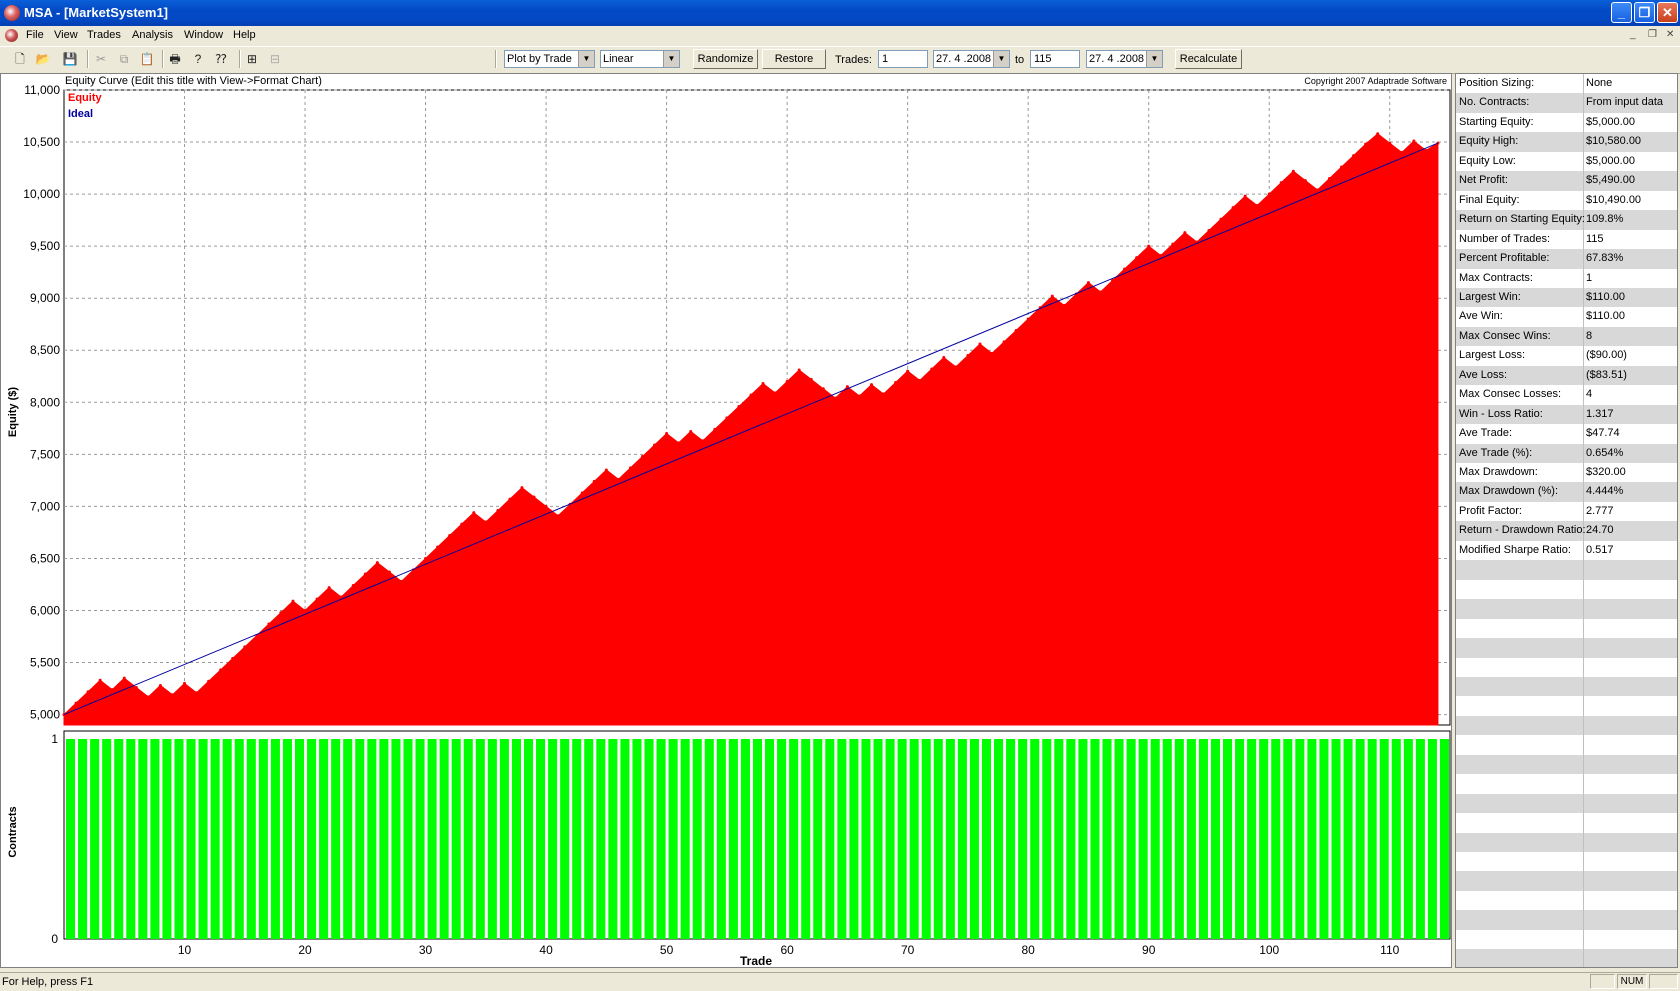  I want to click on close-button: ✕, so click(1667, 12).